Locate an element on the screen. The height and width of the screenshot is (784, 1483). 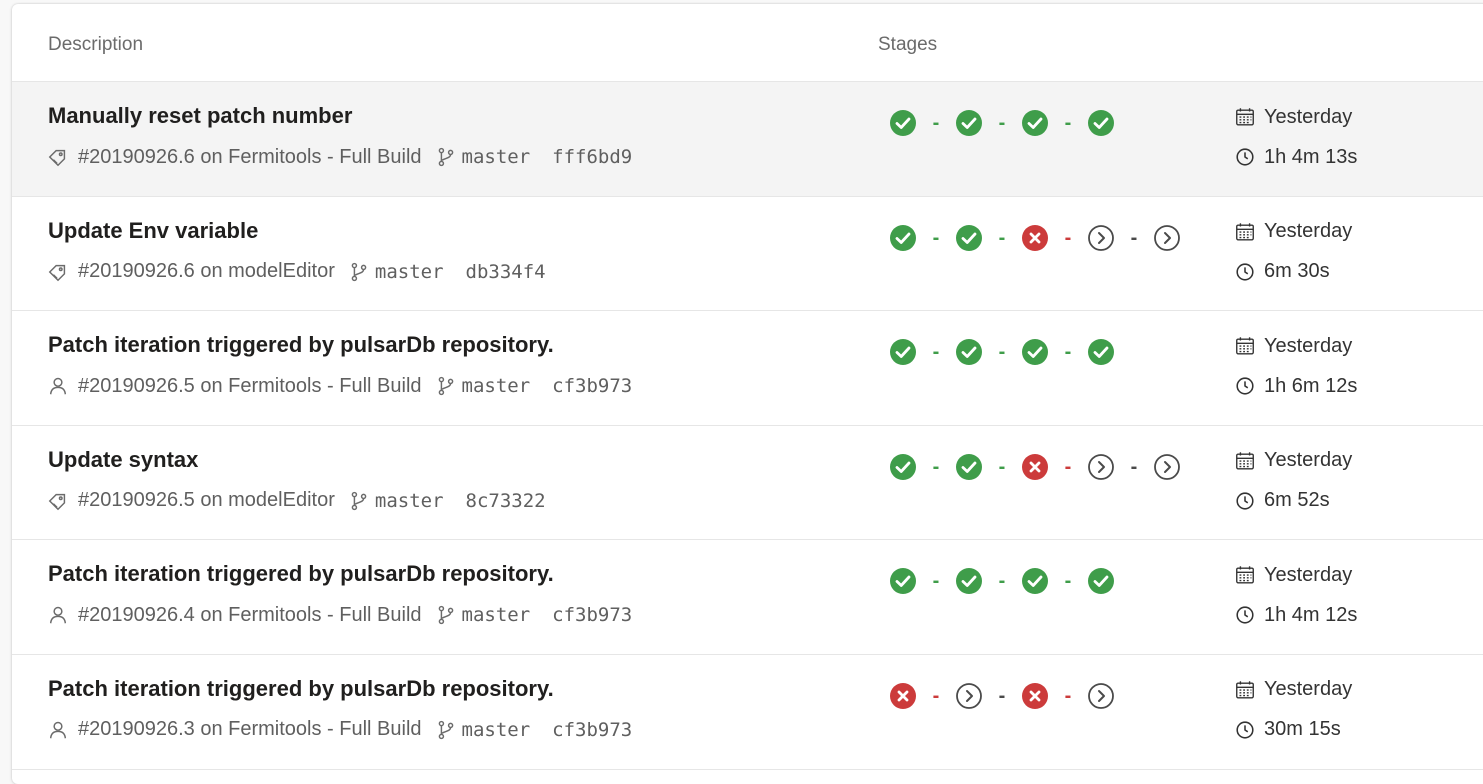
column-header-description: Description is located at coordinates (95, 45).